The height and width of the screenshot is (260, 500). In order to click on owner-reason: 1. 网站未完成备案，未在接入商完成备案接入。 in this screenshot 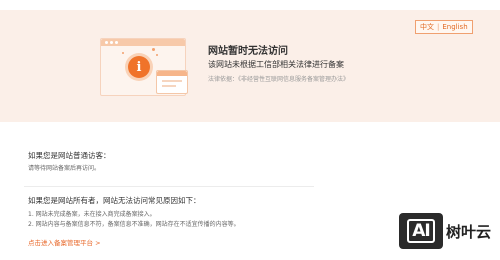, I will do `click(92, 214)`.